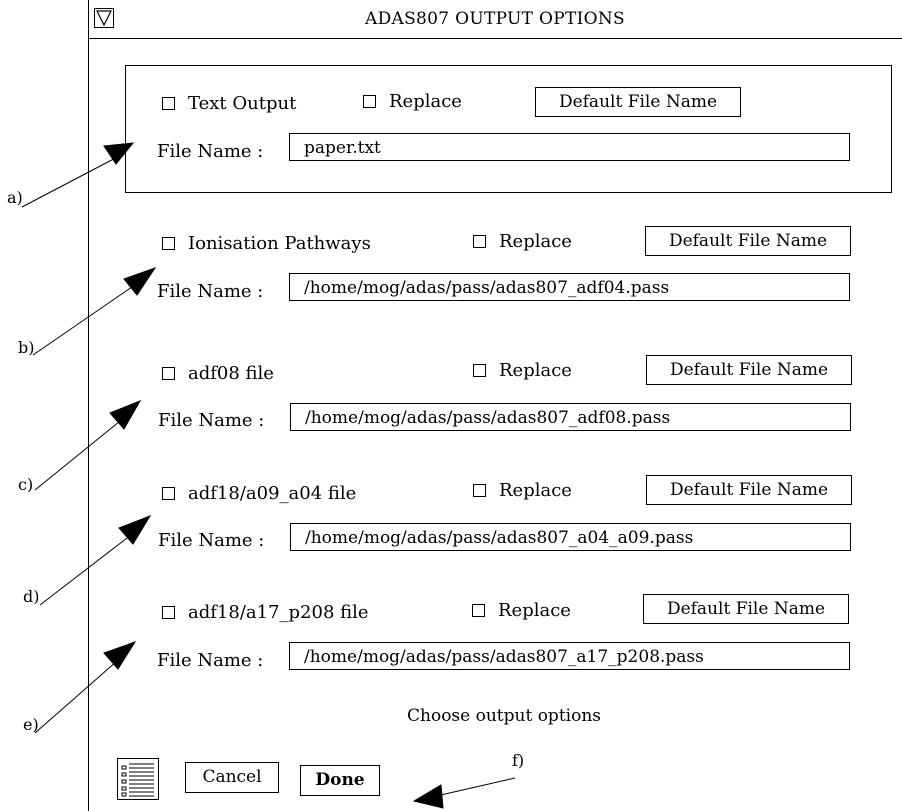  Describe the element at coordinates (80, 693) in the screenshot. I see `arrow-line-e` at that location.